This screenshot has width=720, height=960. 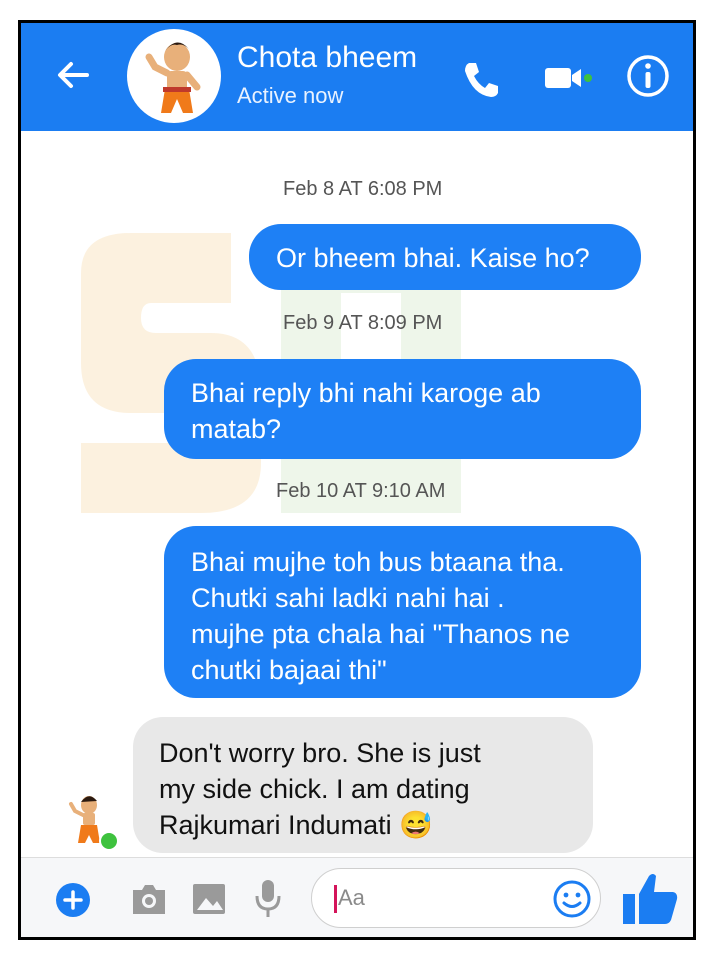 What do you see at coordinates (363, 323) in the screenshot?
I see `timestamp: Feb 9 AT 8:09 PM` at bounding box center [363, 323].